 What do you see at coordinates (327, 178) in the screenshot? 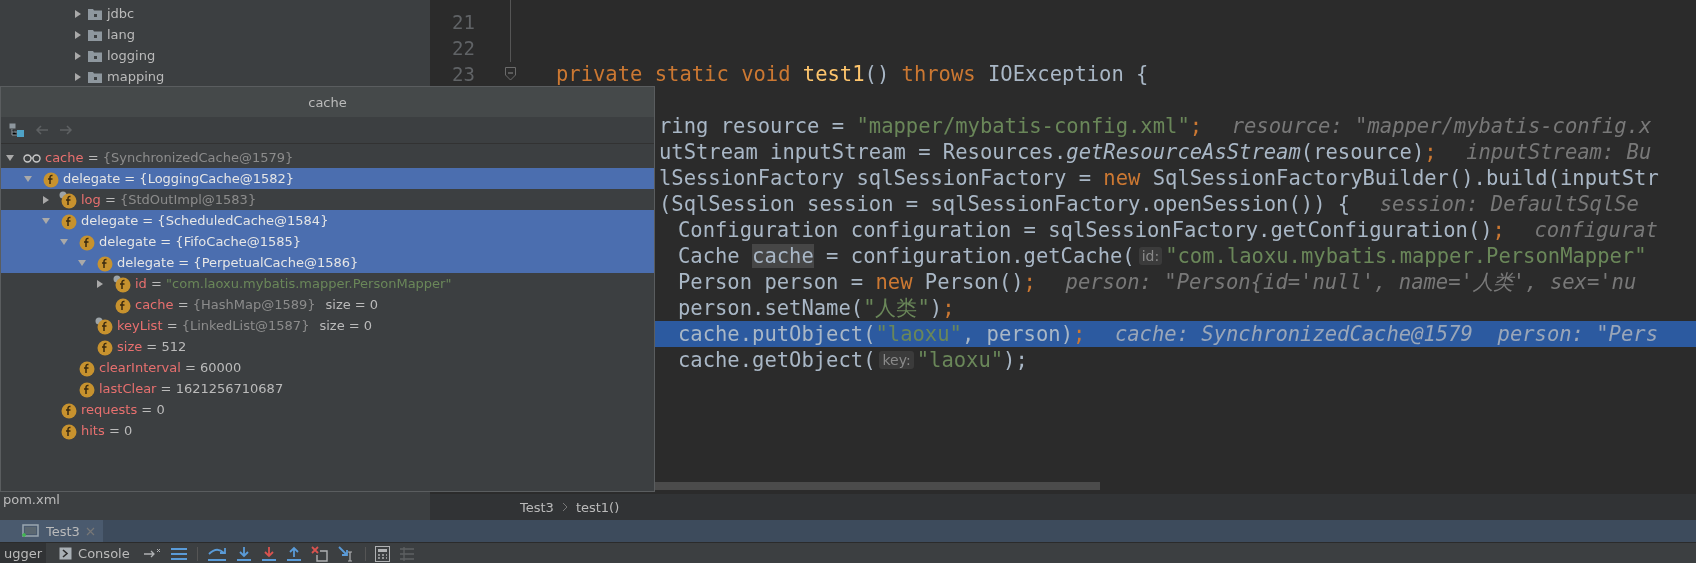
I see `variable-row: delegate = {LoggingCache@1582}` at bounding box center [327, 178].